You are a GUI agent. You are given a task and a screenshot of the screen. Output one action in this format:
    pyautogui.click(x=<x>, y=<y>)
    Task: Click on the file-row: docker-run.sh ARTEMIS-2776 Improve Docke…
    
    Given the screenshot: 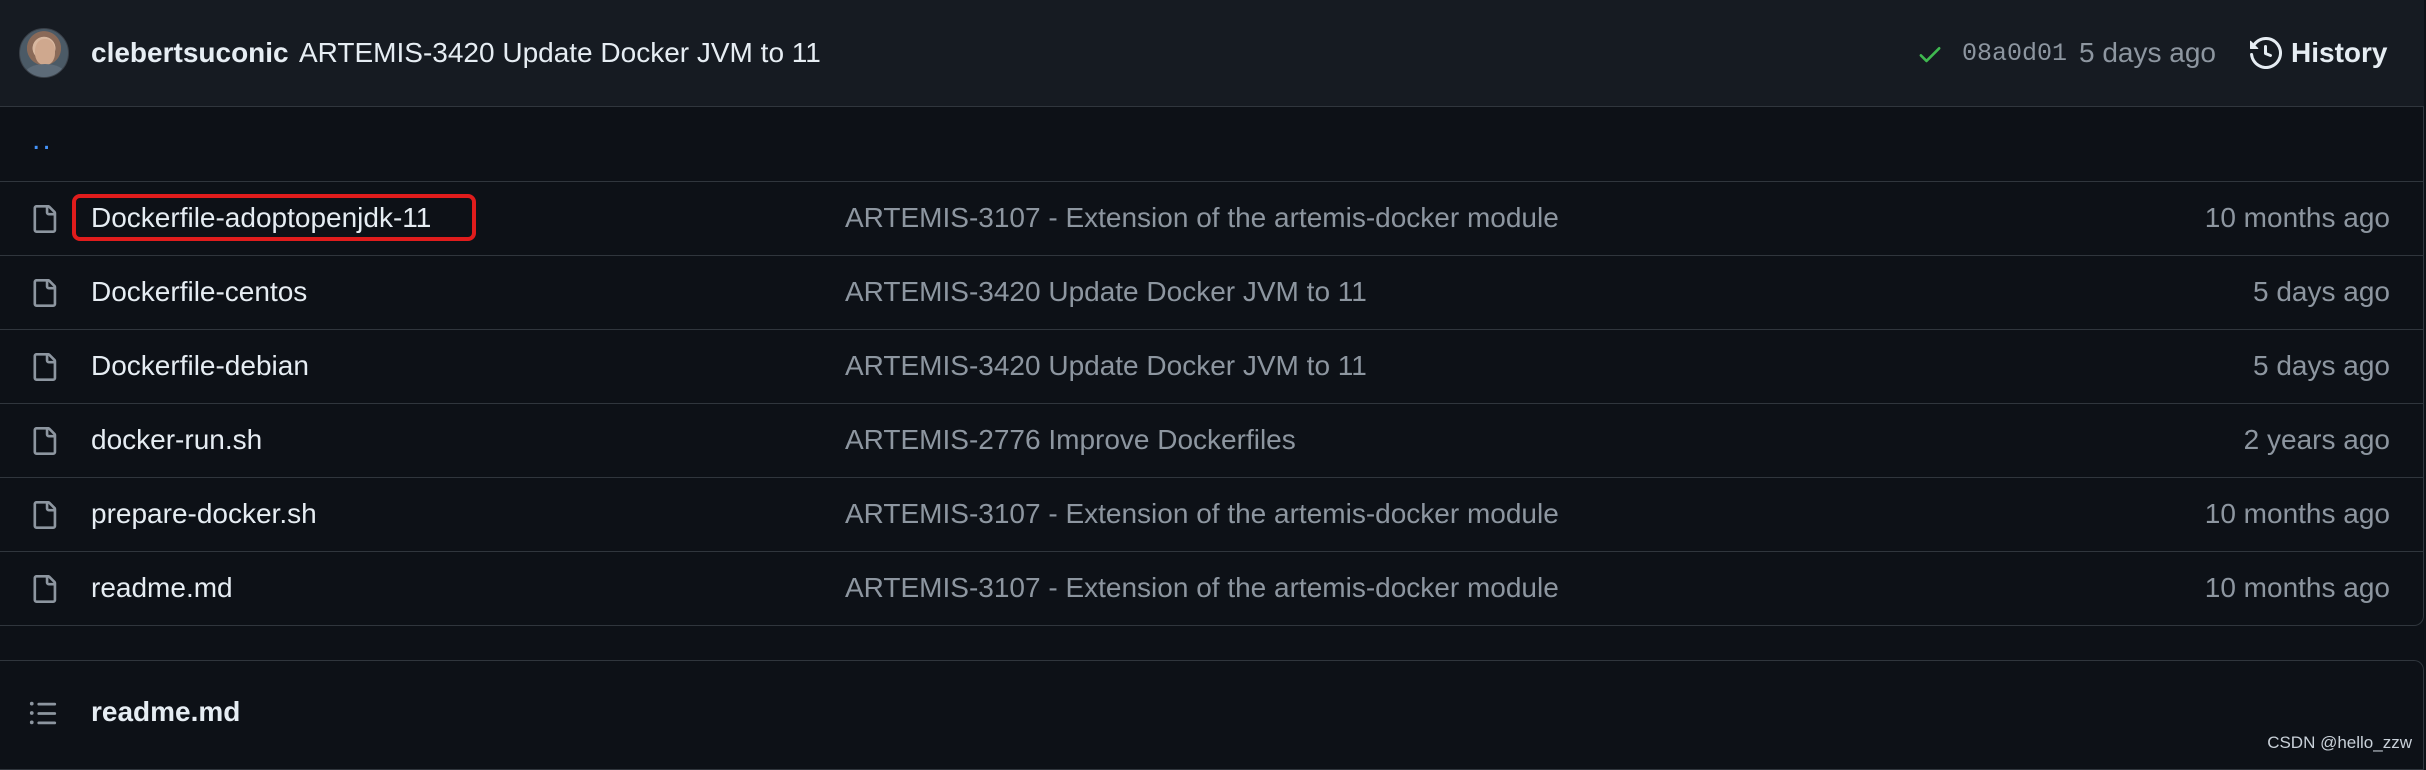 What is the action you would take?
    pyautogui.click(x=1212, y=440)
    